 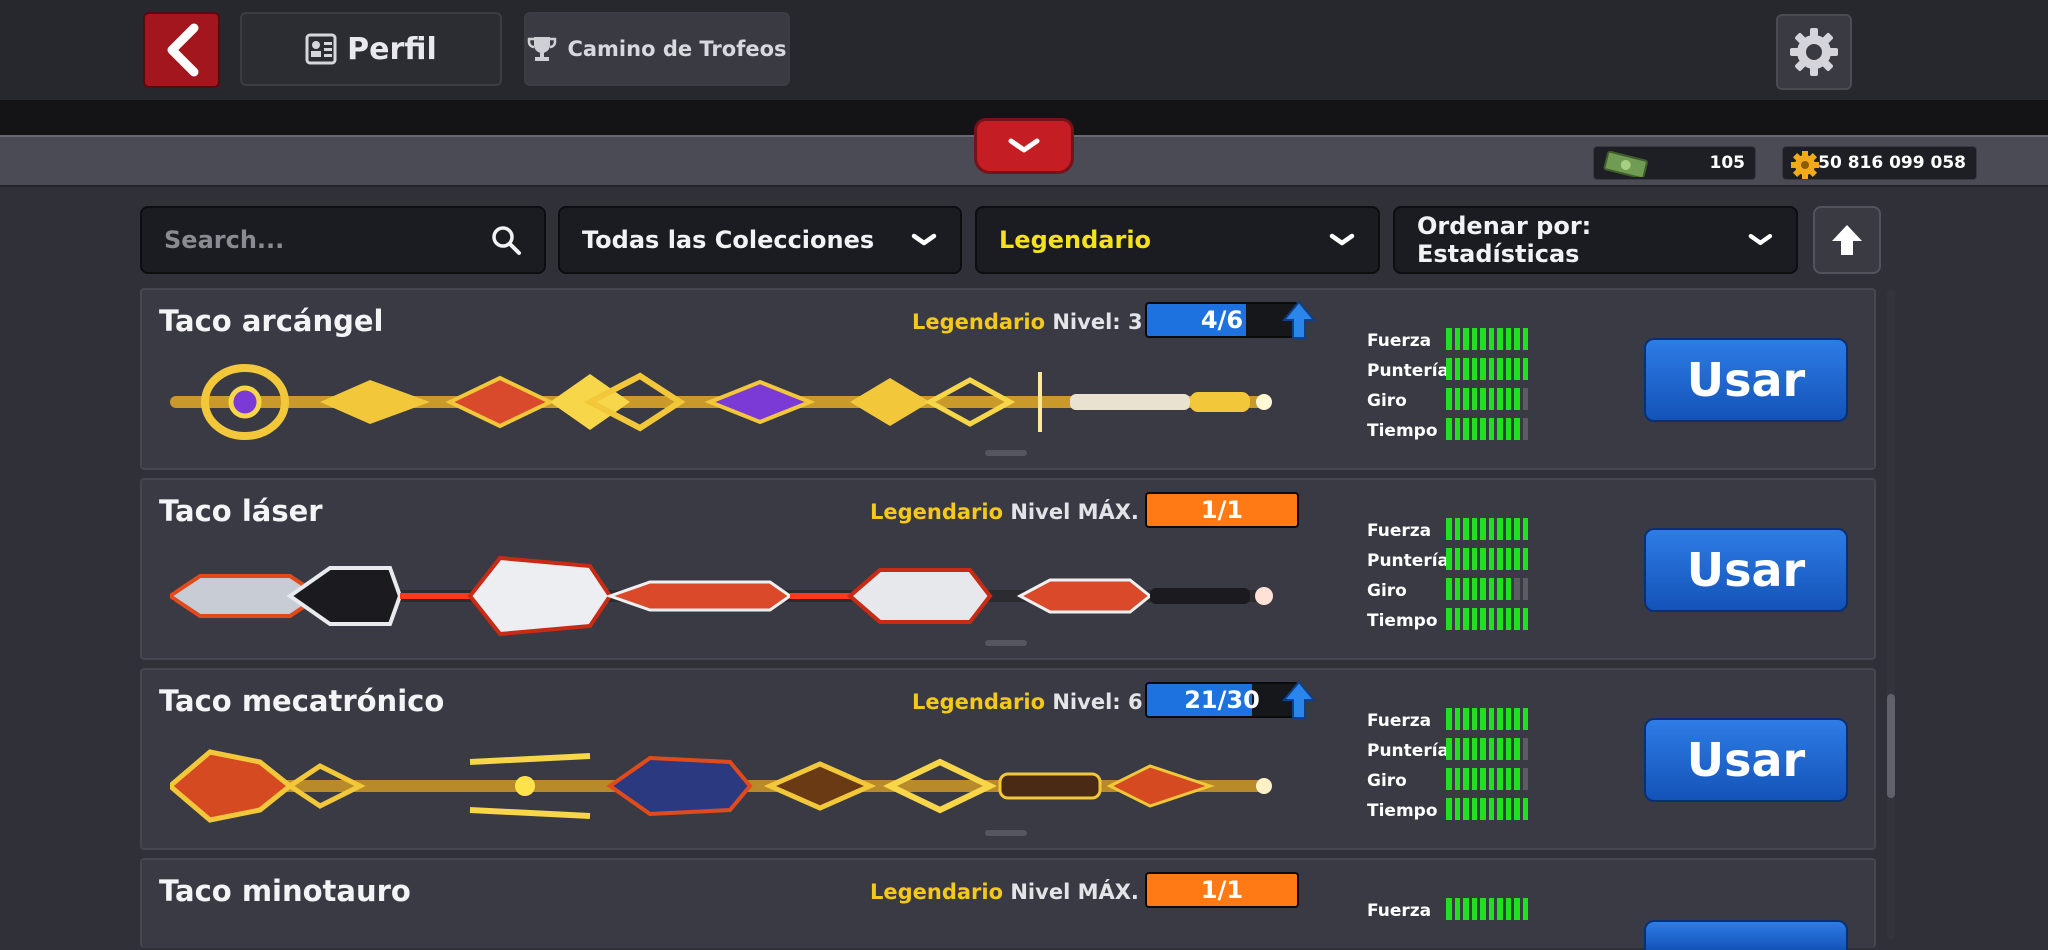 I want to click on scrollbar-track, so click(x=1891, y=615).